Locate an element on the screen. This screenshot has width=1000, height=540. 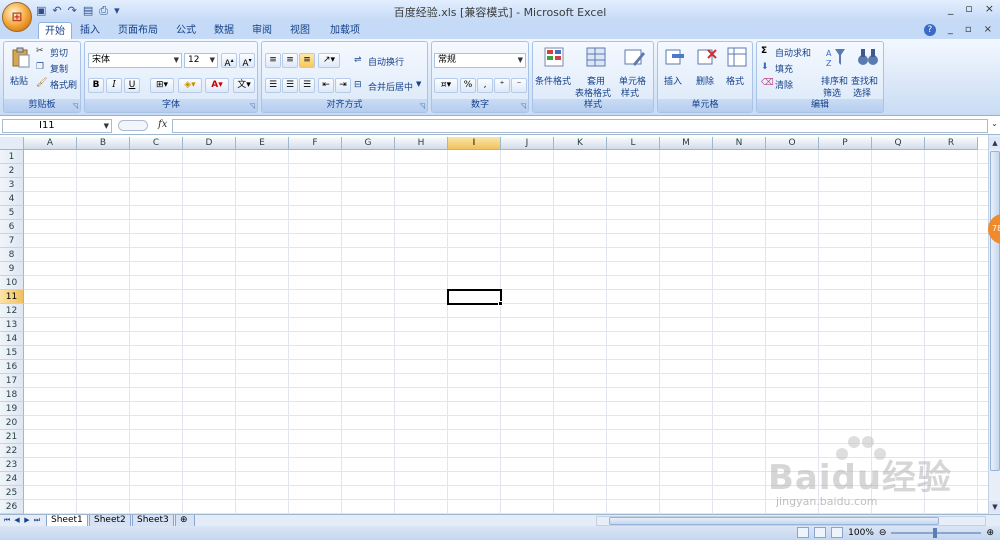
page-break-view-button is located at coordinates (837, 532).